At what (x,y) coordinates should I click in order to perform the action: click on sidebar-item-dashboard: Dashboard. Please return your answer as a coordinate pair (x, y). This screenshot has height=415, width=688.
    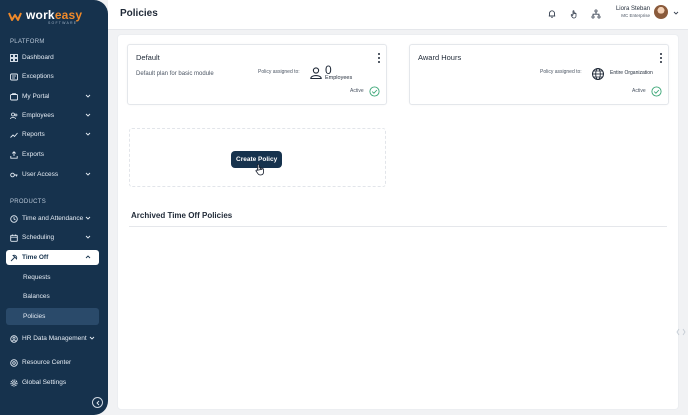
    Looking at the image, I should click on (52, 57).